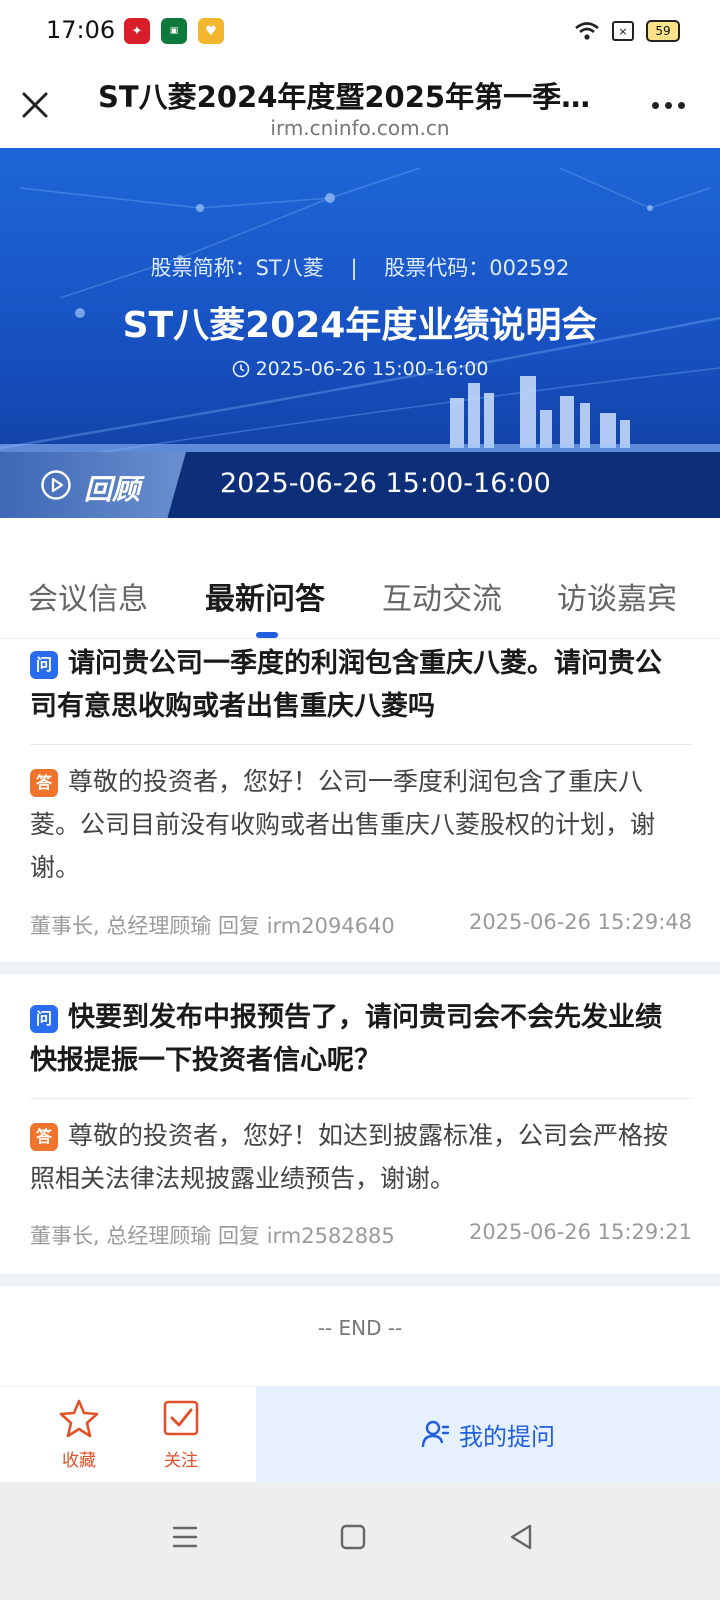  What do you see at coordinates (212, 926) in the screenshot?
I see `reply-info: 董事长, 总经理顾瑜 回复 irm2094640` at bounding box center [212, 926].